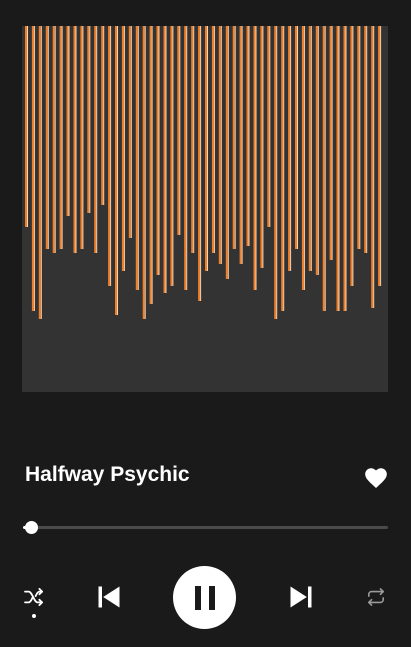 The width and height of the screenshot is (411, 647). I want to click on like-button, so click(376, 478).